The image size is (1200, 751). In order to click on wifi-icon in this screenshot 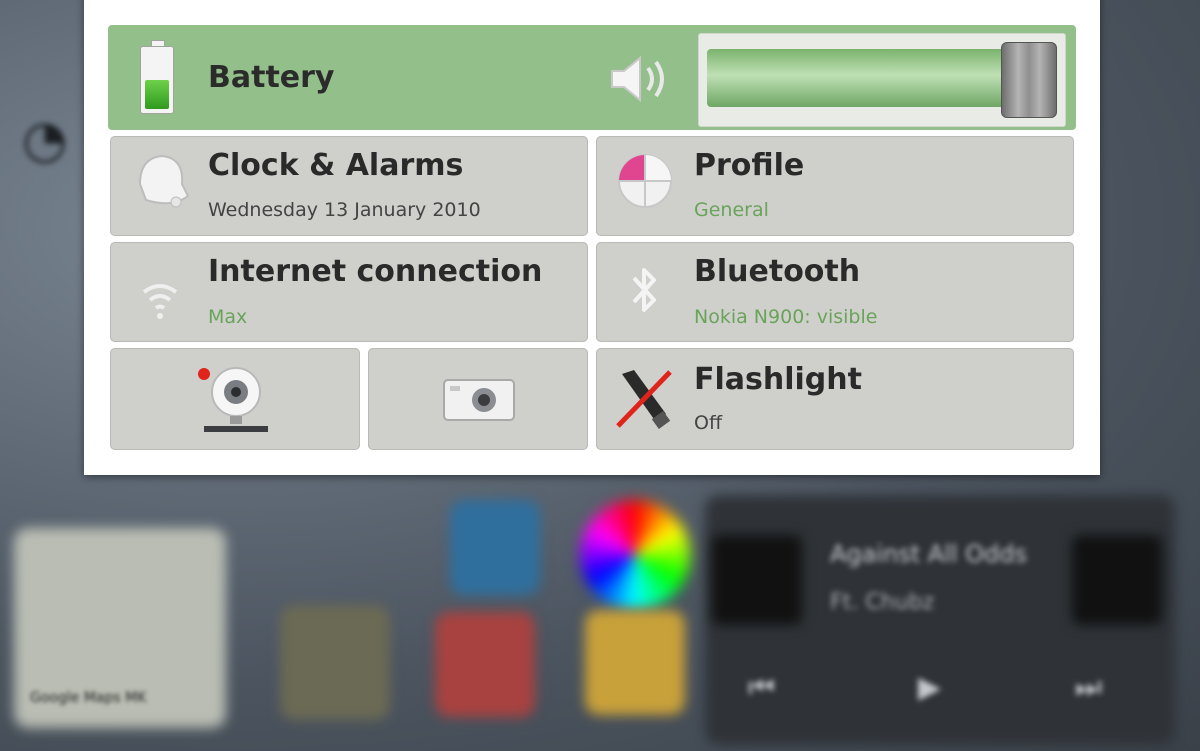, I will do `click(160, 301)`.